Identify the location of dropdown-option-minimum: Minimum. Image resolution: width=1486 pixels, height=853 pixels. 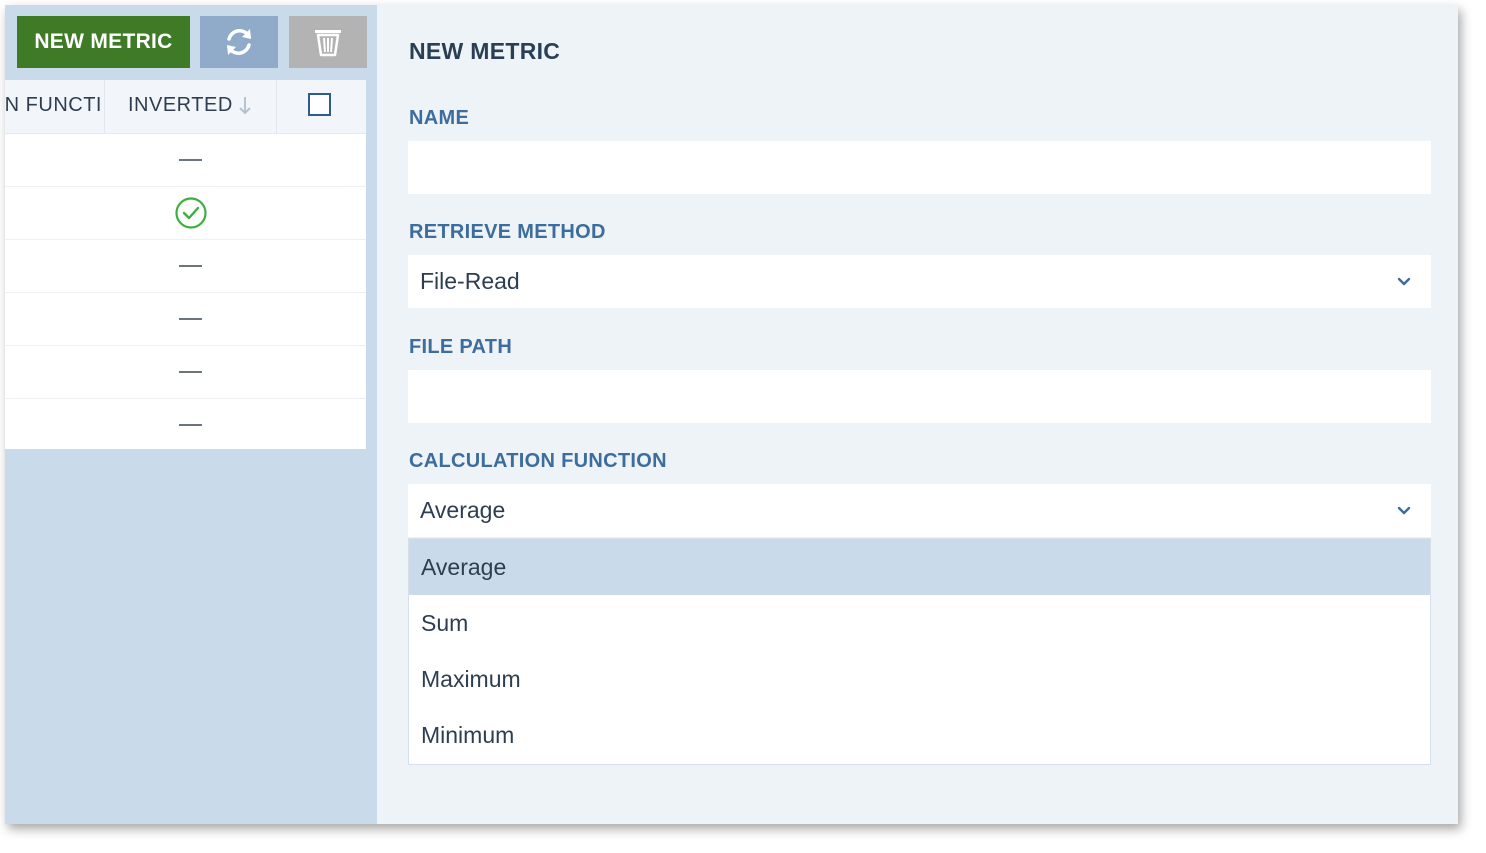
(919, 735).